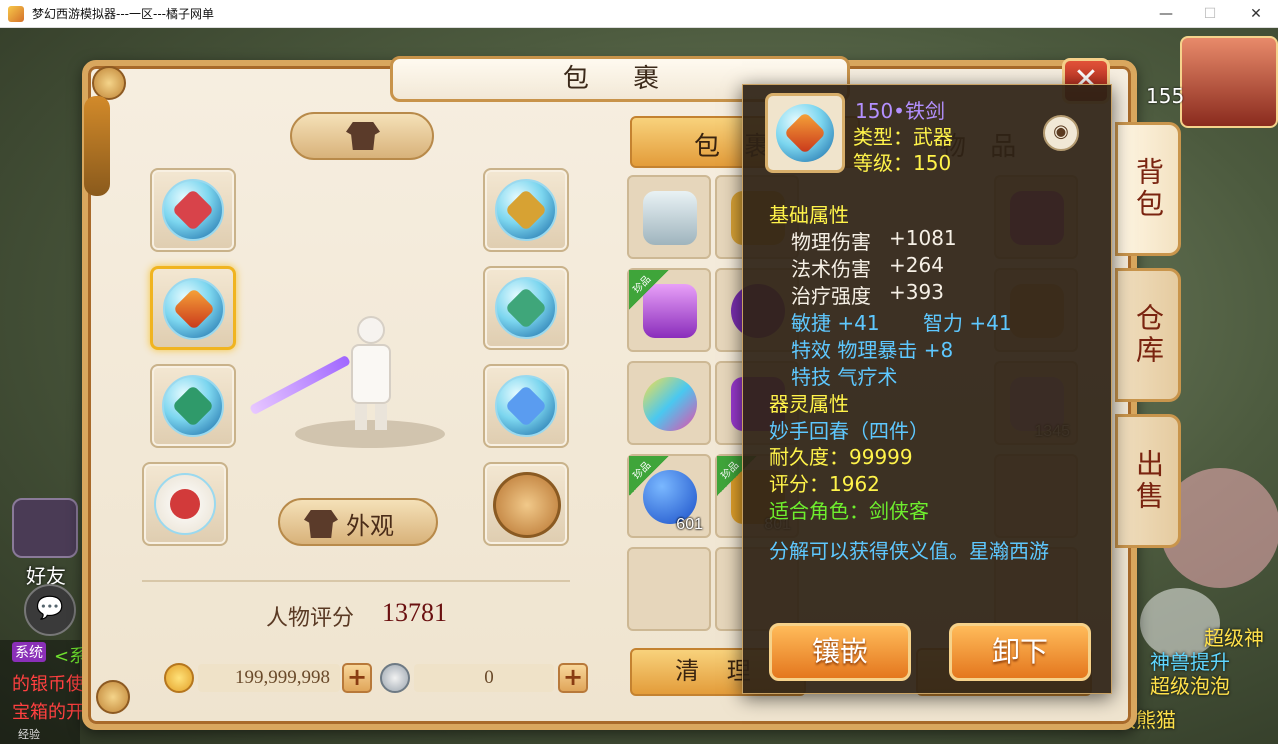 This screenshot has height=744, width=1278. I want to click on equip-slot-ring, so click(185, 504).